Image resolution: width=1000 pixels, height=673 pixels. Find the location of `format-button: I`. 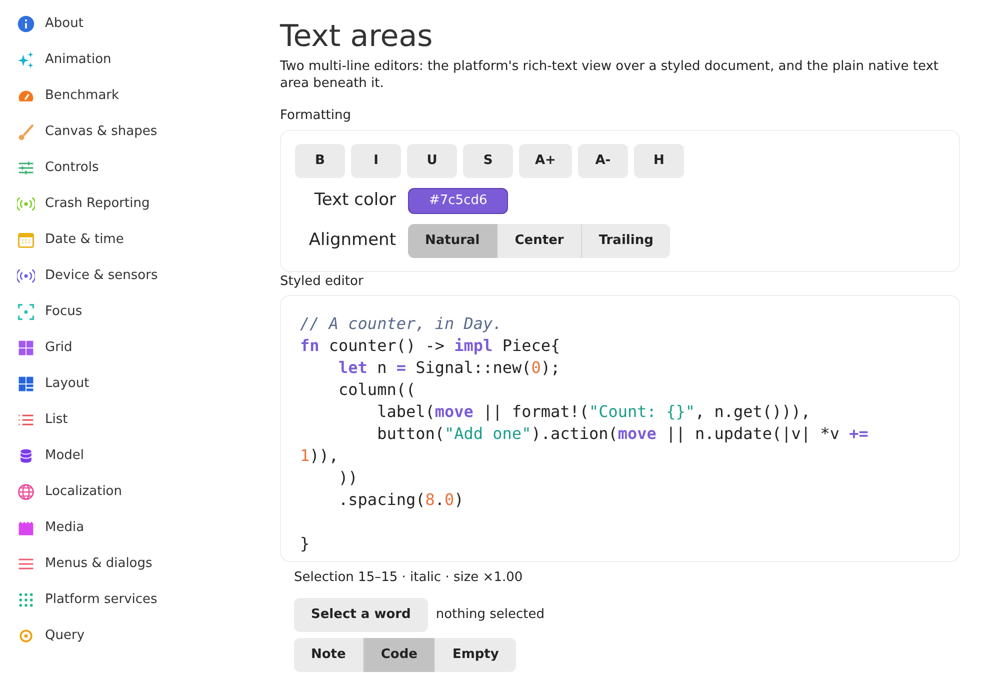

format-button: I is located at coordinates (376, 161).